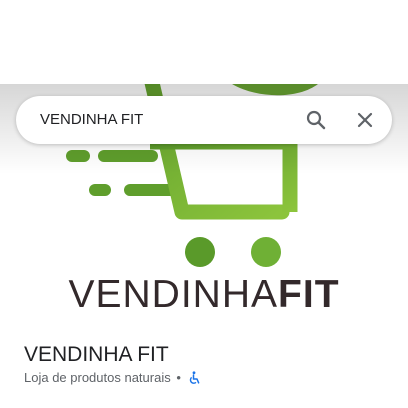  Describe the element at coordinates (309, 294) in the screenshot. I see `wordmark-bold: FIT` at that location.